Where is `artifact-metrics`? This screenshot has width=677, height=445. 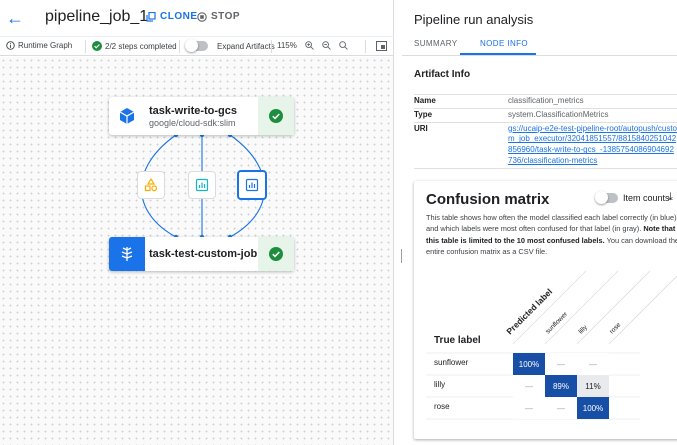 artifact-metrics is located at coordinates (202, 185).